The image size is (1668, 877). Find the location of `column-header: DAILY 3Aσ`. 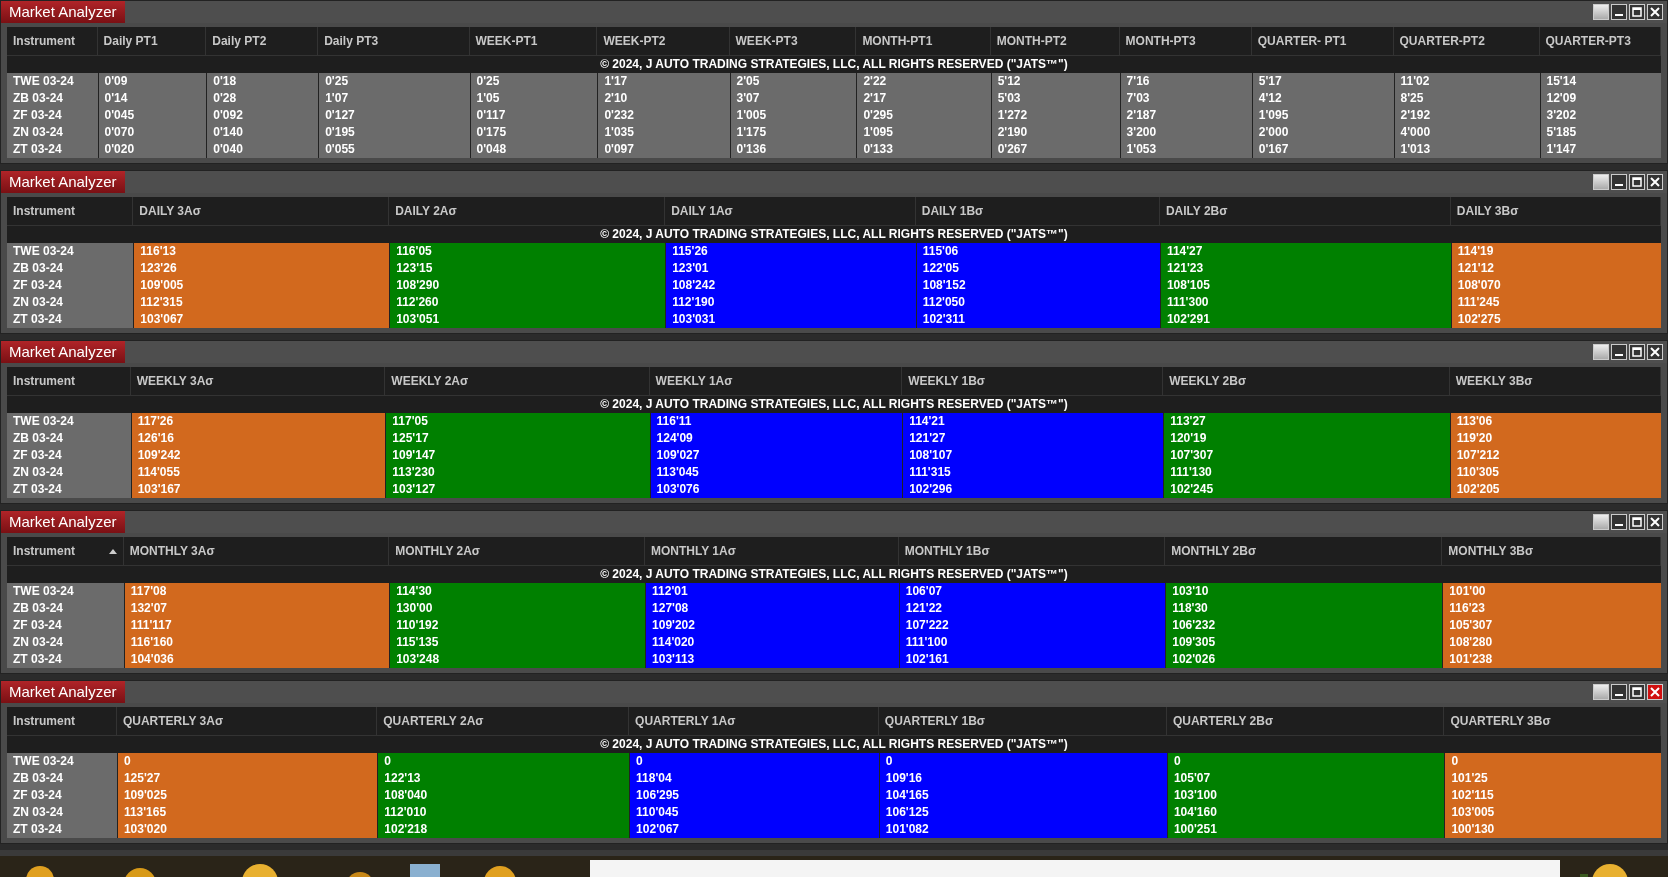

column-header: DAILY 3Aσ is located at coordinates (261, 211).